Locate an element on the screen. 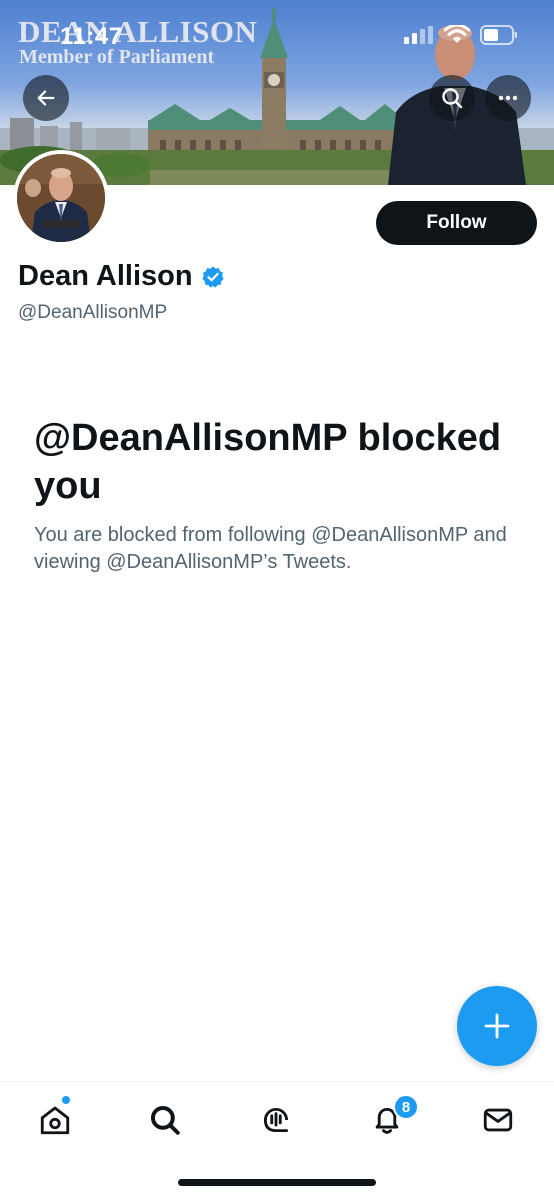 The image size is (554, 1200). nav-messages is located at coordinates (498, 1120).